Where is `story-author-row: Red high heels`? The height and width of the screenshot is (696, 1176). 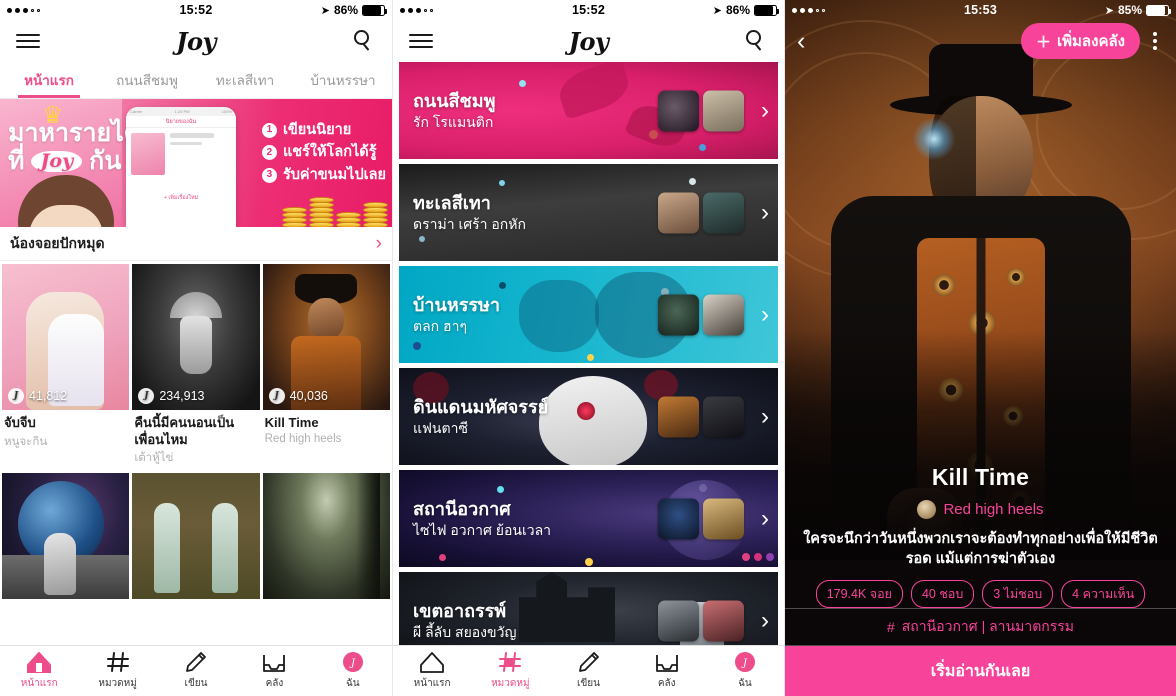
story-author-row: Red high heels is located at coordinates (980, 509).